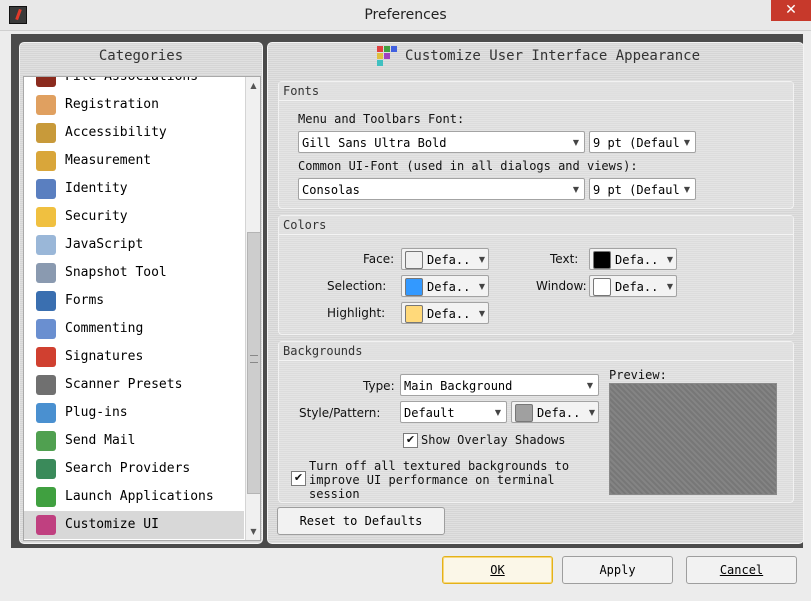 This screenshot has width=811, height=601. Describe the element at coordinates (441, 189) in the screenshot. I see `ui-font-select: Consolas ▼` at that location.